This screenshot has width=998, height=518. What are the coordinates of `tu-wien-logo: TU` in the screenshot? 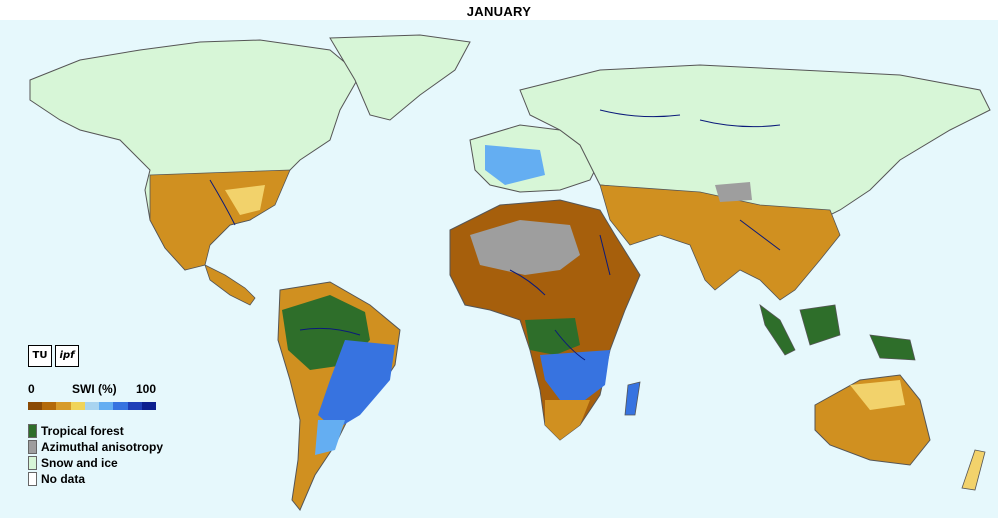 It's located at (40, 356).